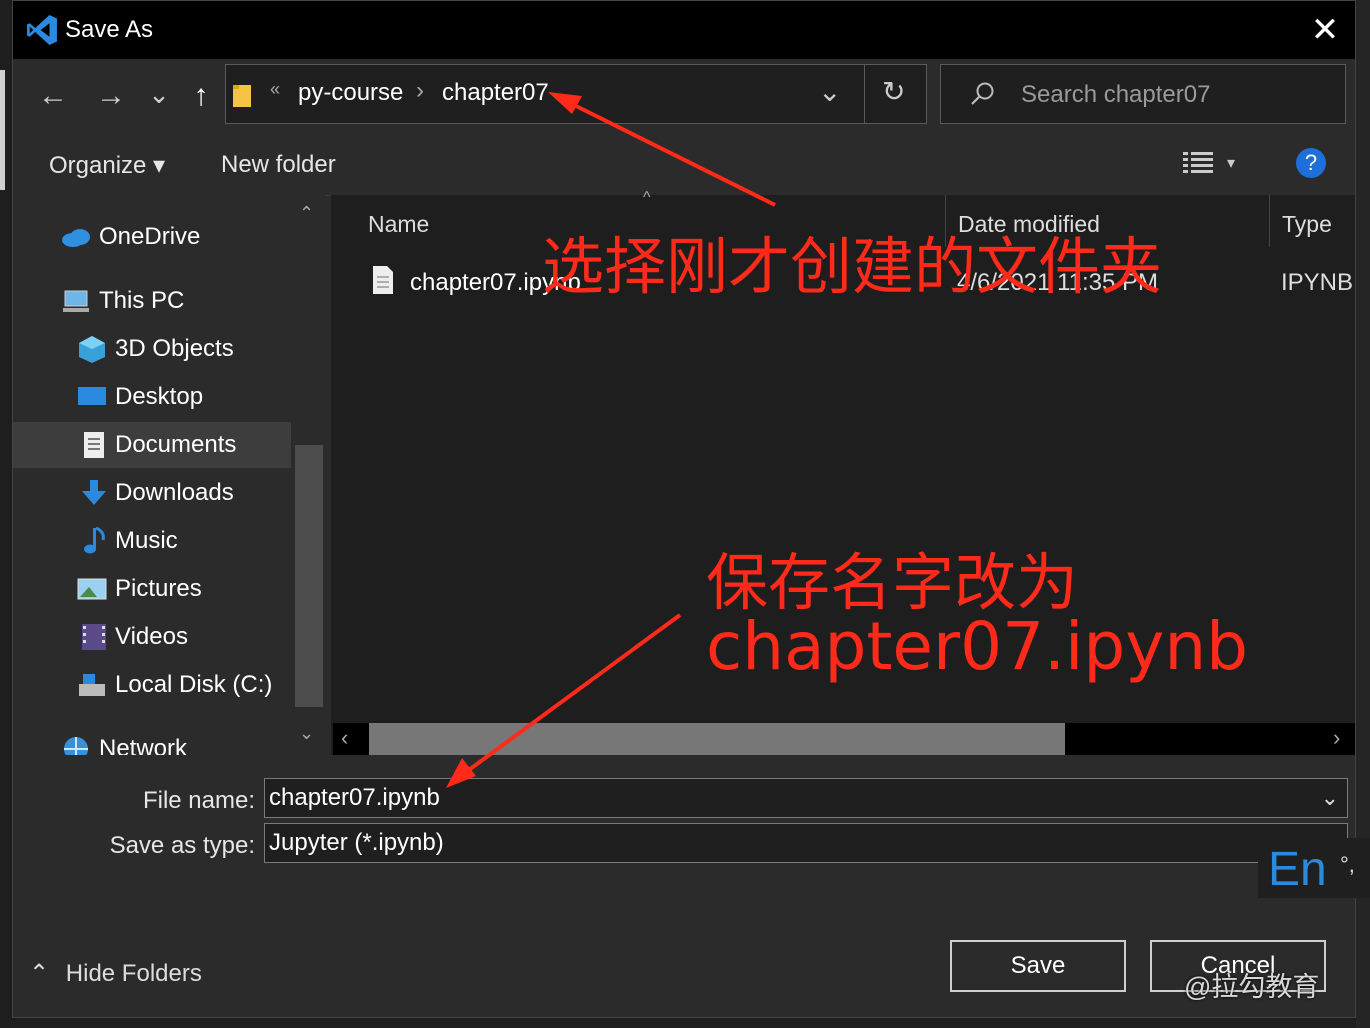  Describe the element at coordinates (94, 492) in the screenshot. I see `downloads-icon` at that location.